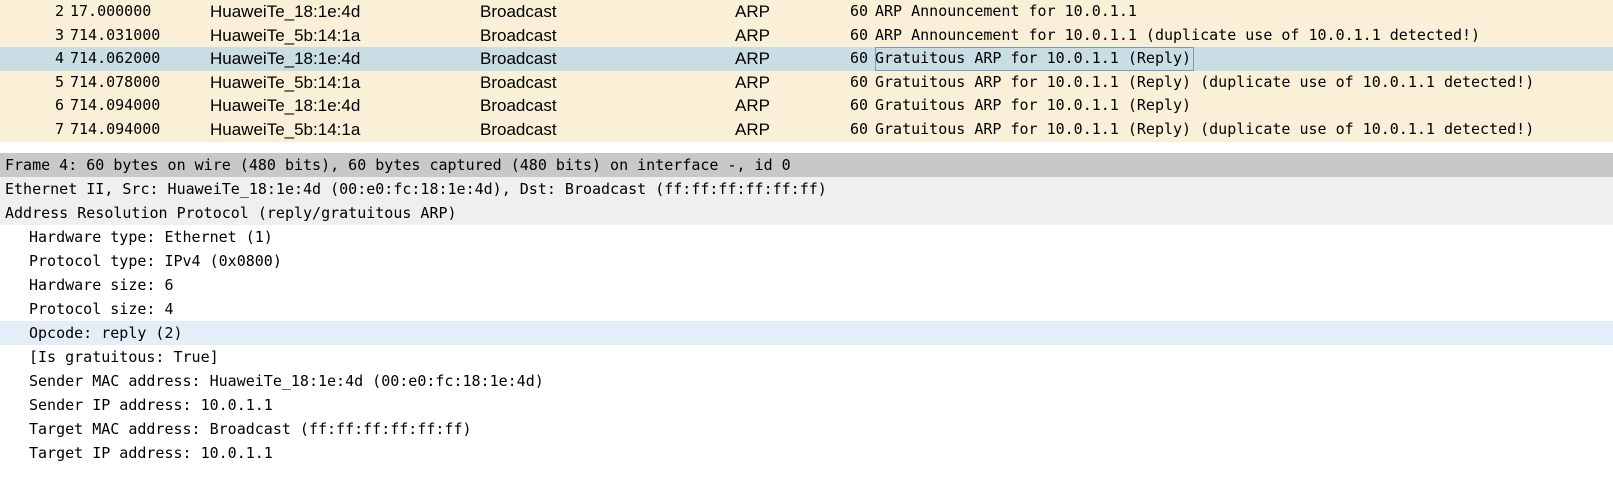 The width and height of the screenshot is (1613, 477). Describe the element at coordinates (59, 105) in the screenshot. I see `packet-number: 6` at that location.